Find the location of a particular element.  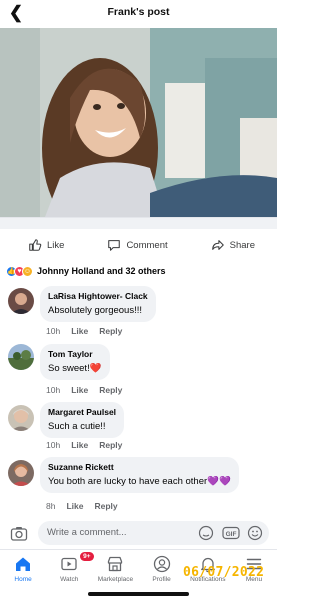

reaction-icons: 👍 ♥ ☺ is located at coordinates (19, 271).